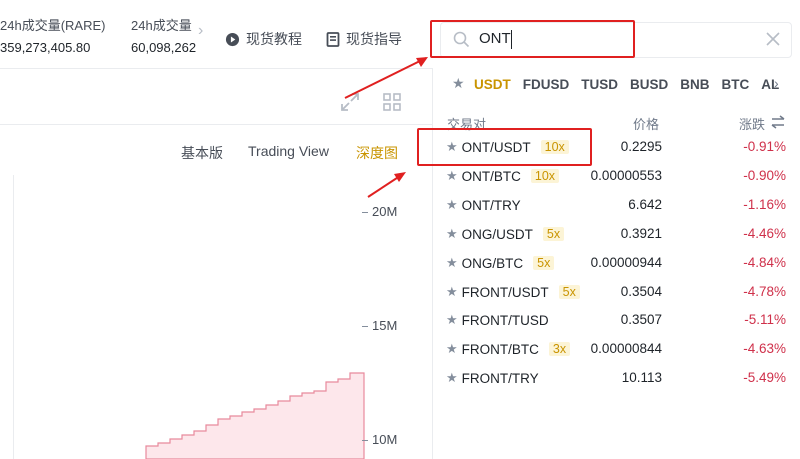  What do you see at coordinates (500, 349) in the screenshot?
I see `pair-name: FRONT/BTC` at bounding box center [500, 349].